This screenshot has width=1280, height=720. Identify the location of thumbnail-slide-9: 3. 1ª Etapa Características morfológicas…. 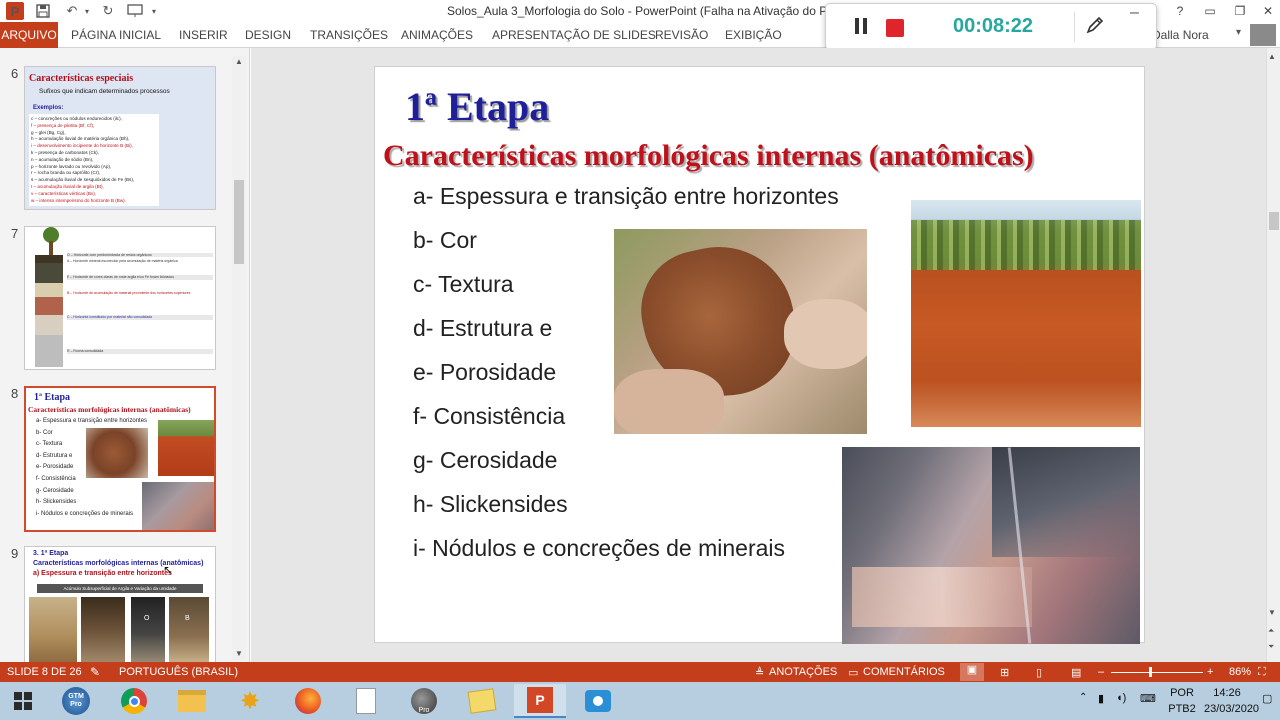
(120, 604).